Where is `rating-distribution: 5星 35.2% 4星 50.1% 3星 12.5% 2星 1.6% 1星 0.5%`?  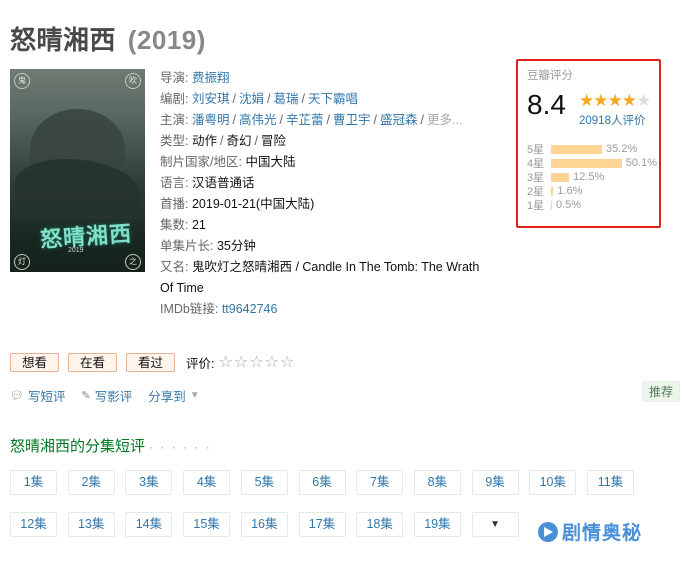 rating-distribution: 5星 35.2% 4星 50.1% 3星 12.5% 2星 1.6% 1星 0.5% is located at coordinates (592, 177).